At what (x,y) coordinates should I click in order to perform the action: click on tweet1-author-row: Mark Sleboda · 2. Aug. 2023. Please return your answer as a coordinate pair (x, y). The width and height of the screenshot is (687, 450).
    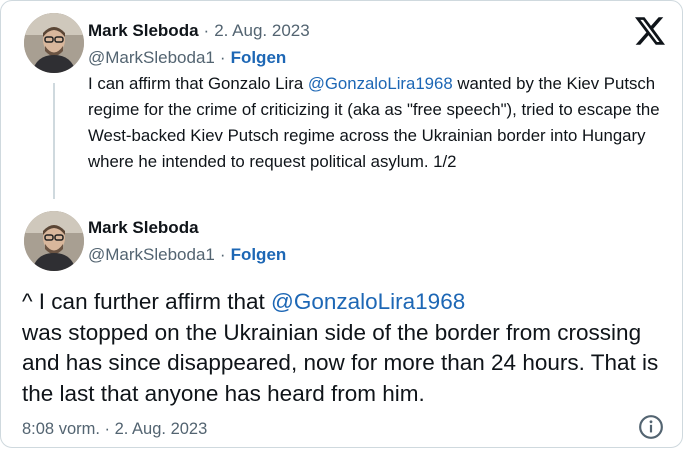
    Looking at the image, I should click on (199, 31).